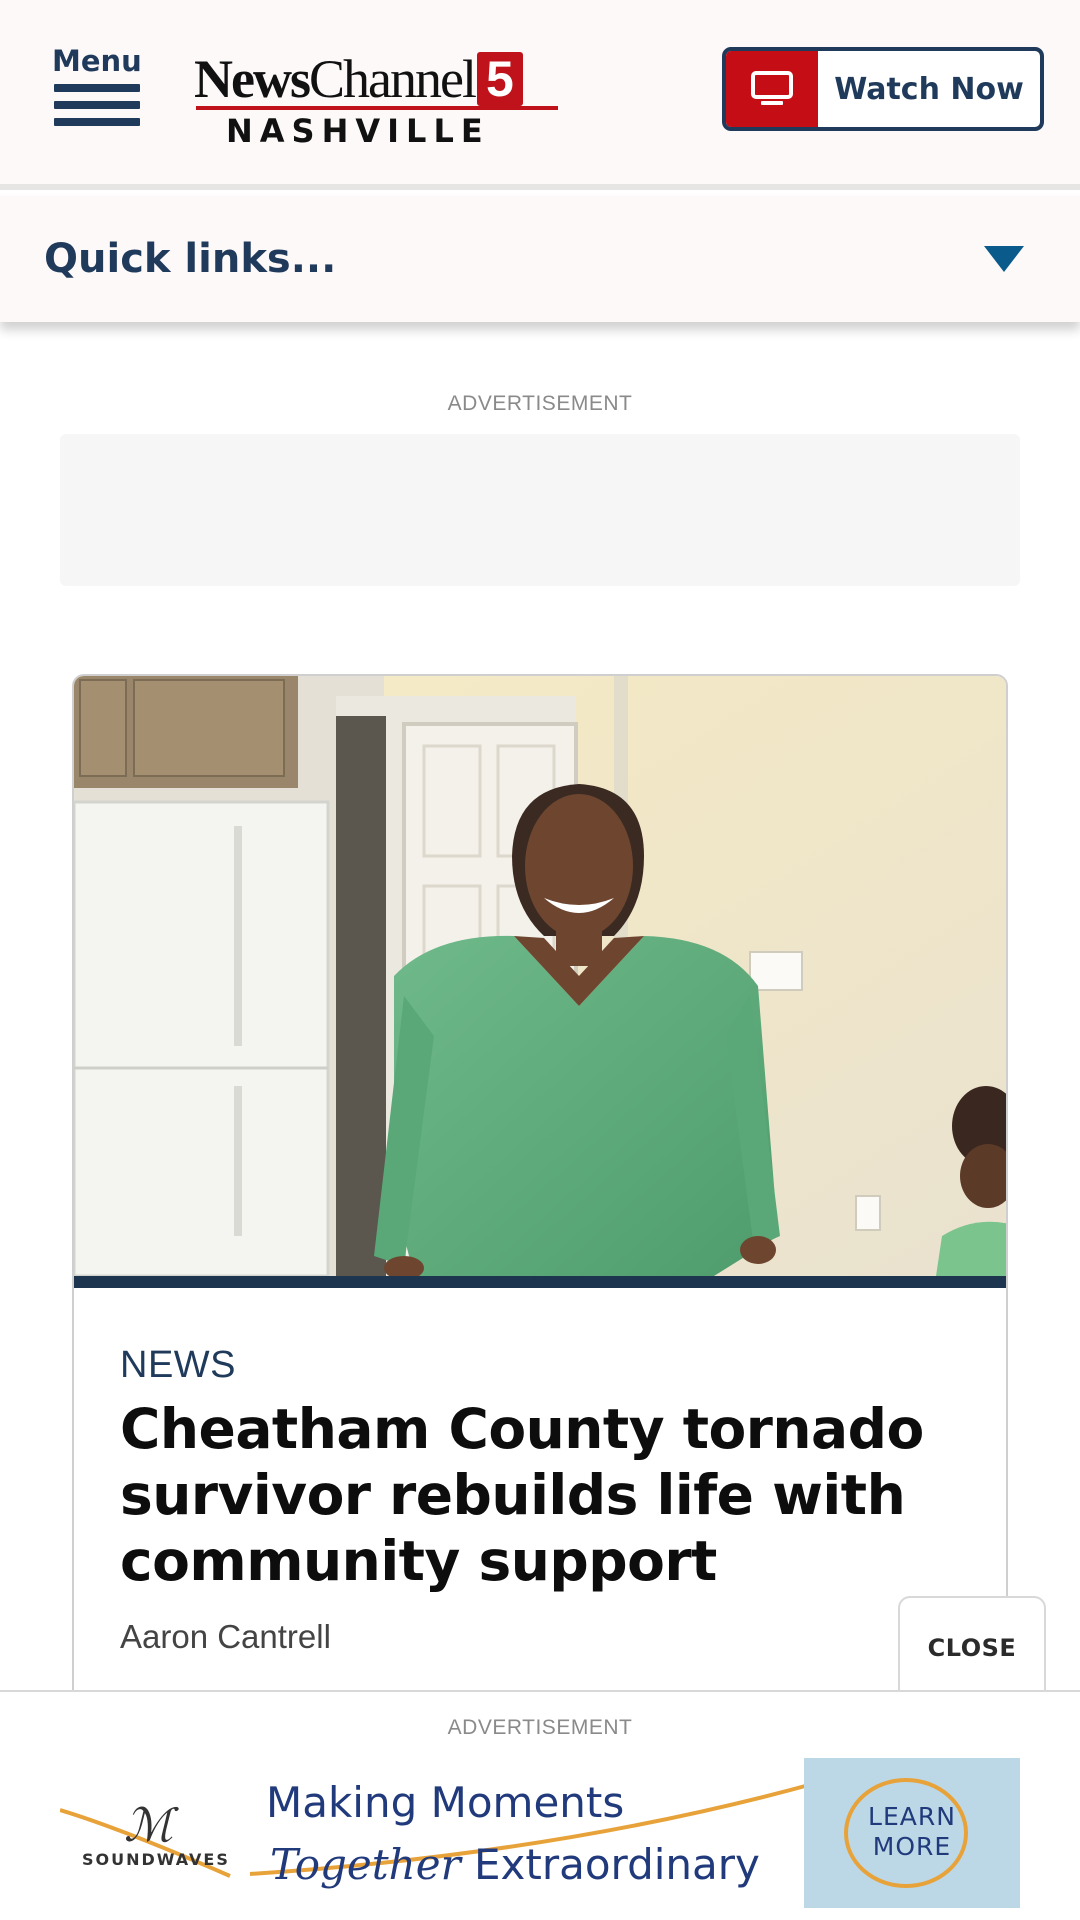 The height and width of the screenshot is (1920, 1080). I want to click on newschannel5-logo: News Channel 5 NASHVILLE, so click(380, 97).